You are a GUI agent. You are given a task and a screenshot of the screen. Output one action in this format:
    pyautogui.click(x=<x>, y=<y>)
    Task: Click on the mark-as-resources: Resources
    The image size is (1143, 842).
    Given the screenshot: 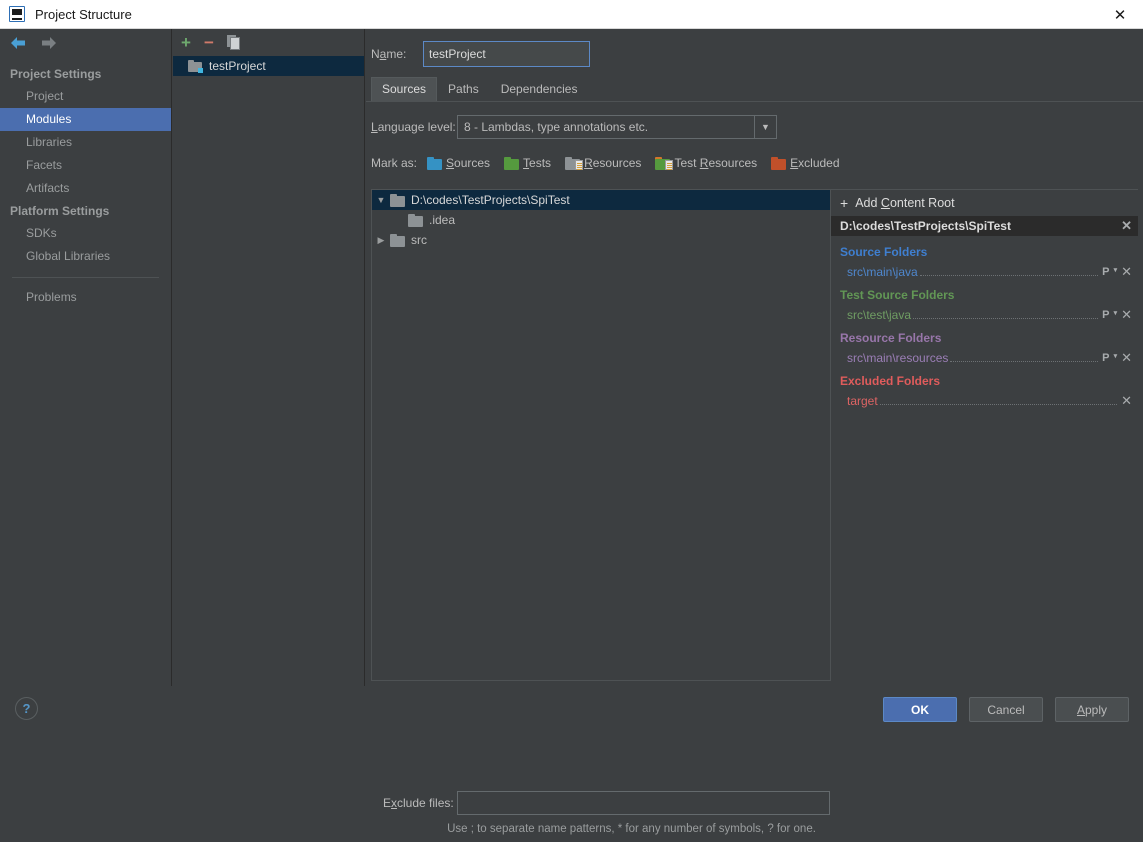 What is the action you would take?
    pyautogui.click(x=603, y=163)
    